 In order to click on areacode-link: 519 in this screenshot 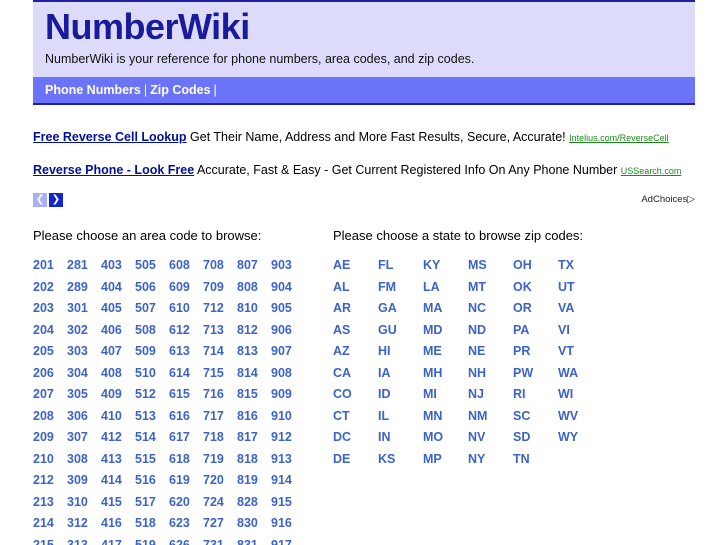, I will do `click(145, 541)`.